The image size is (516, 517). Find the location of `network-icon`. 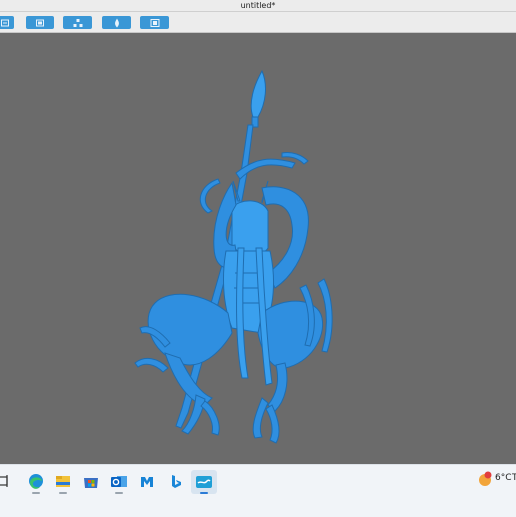

network-icon is located at coordinates (77, 22).